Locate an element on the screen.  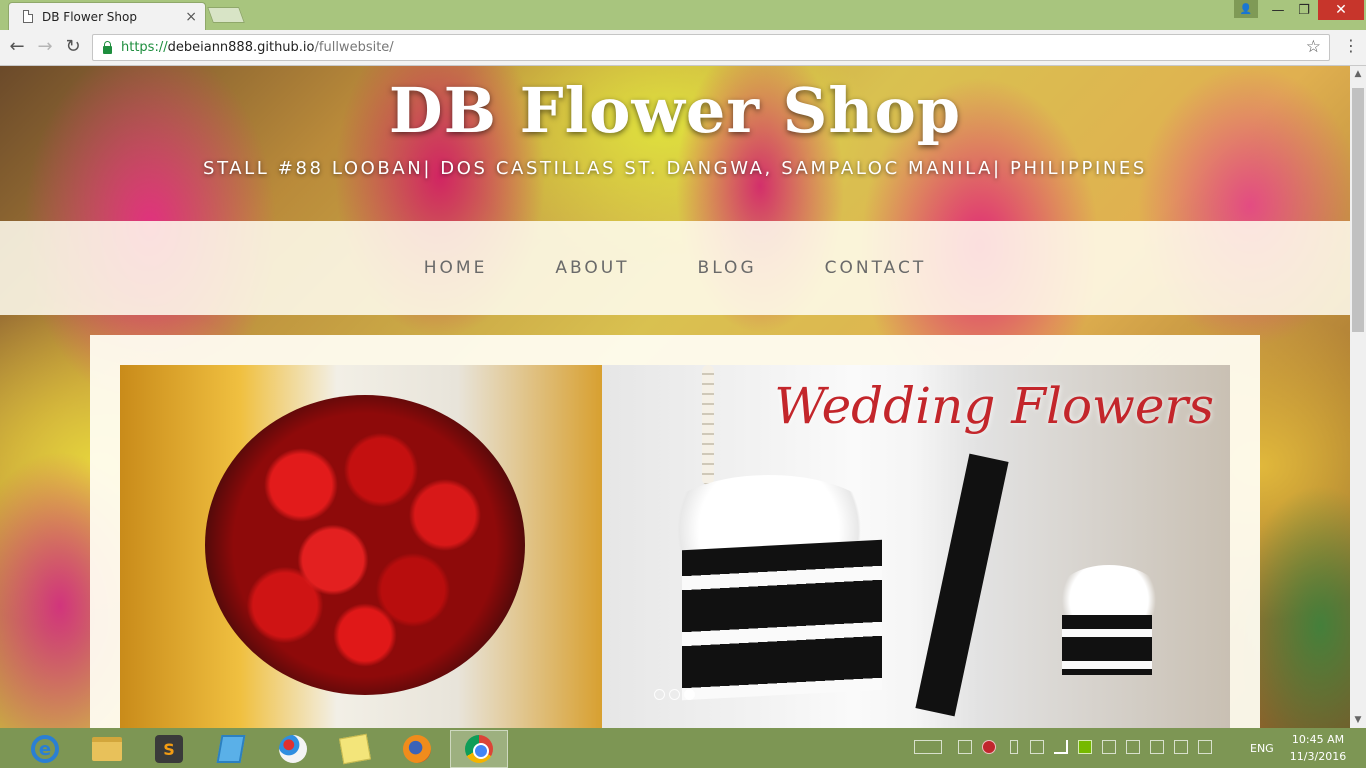
sticky-notes-icon is located at coordinates (355, 749).